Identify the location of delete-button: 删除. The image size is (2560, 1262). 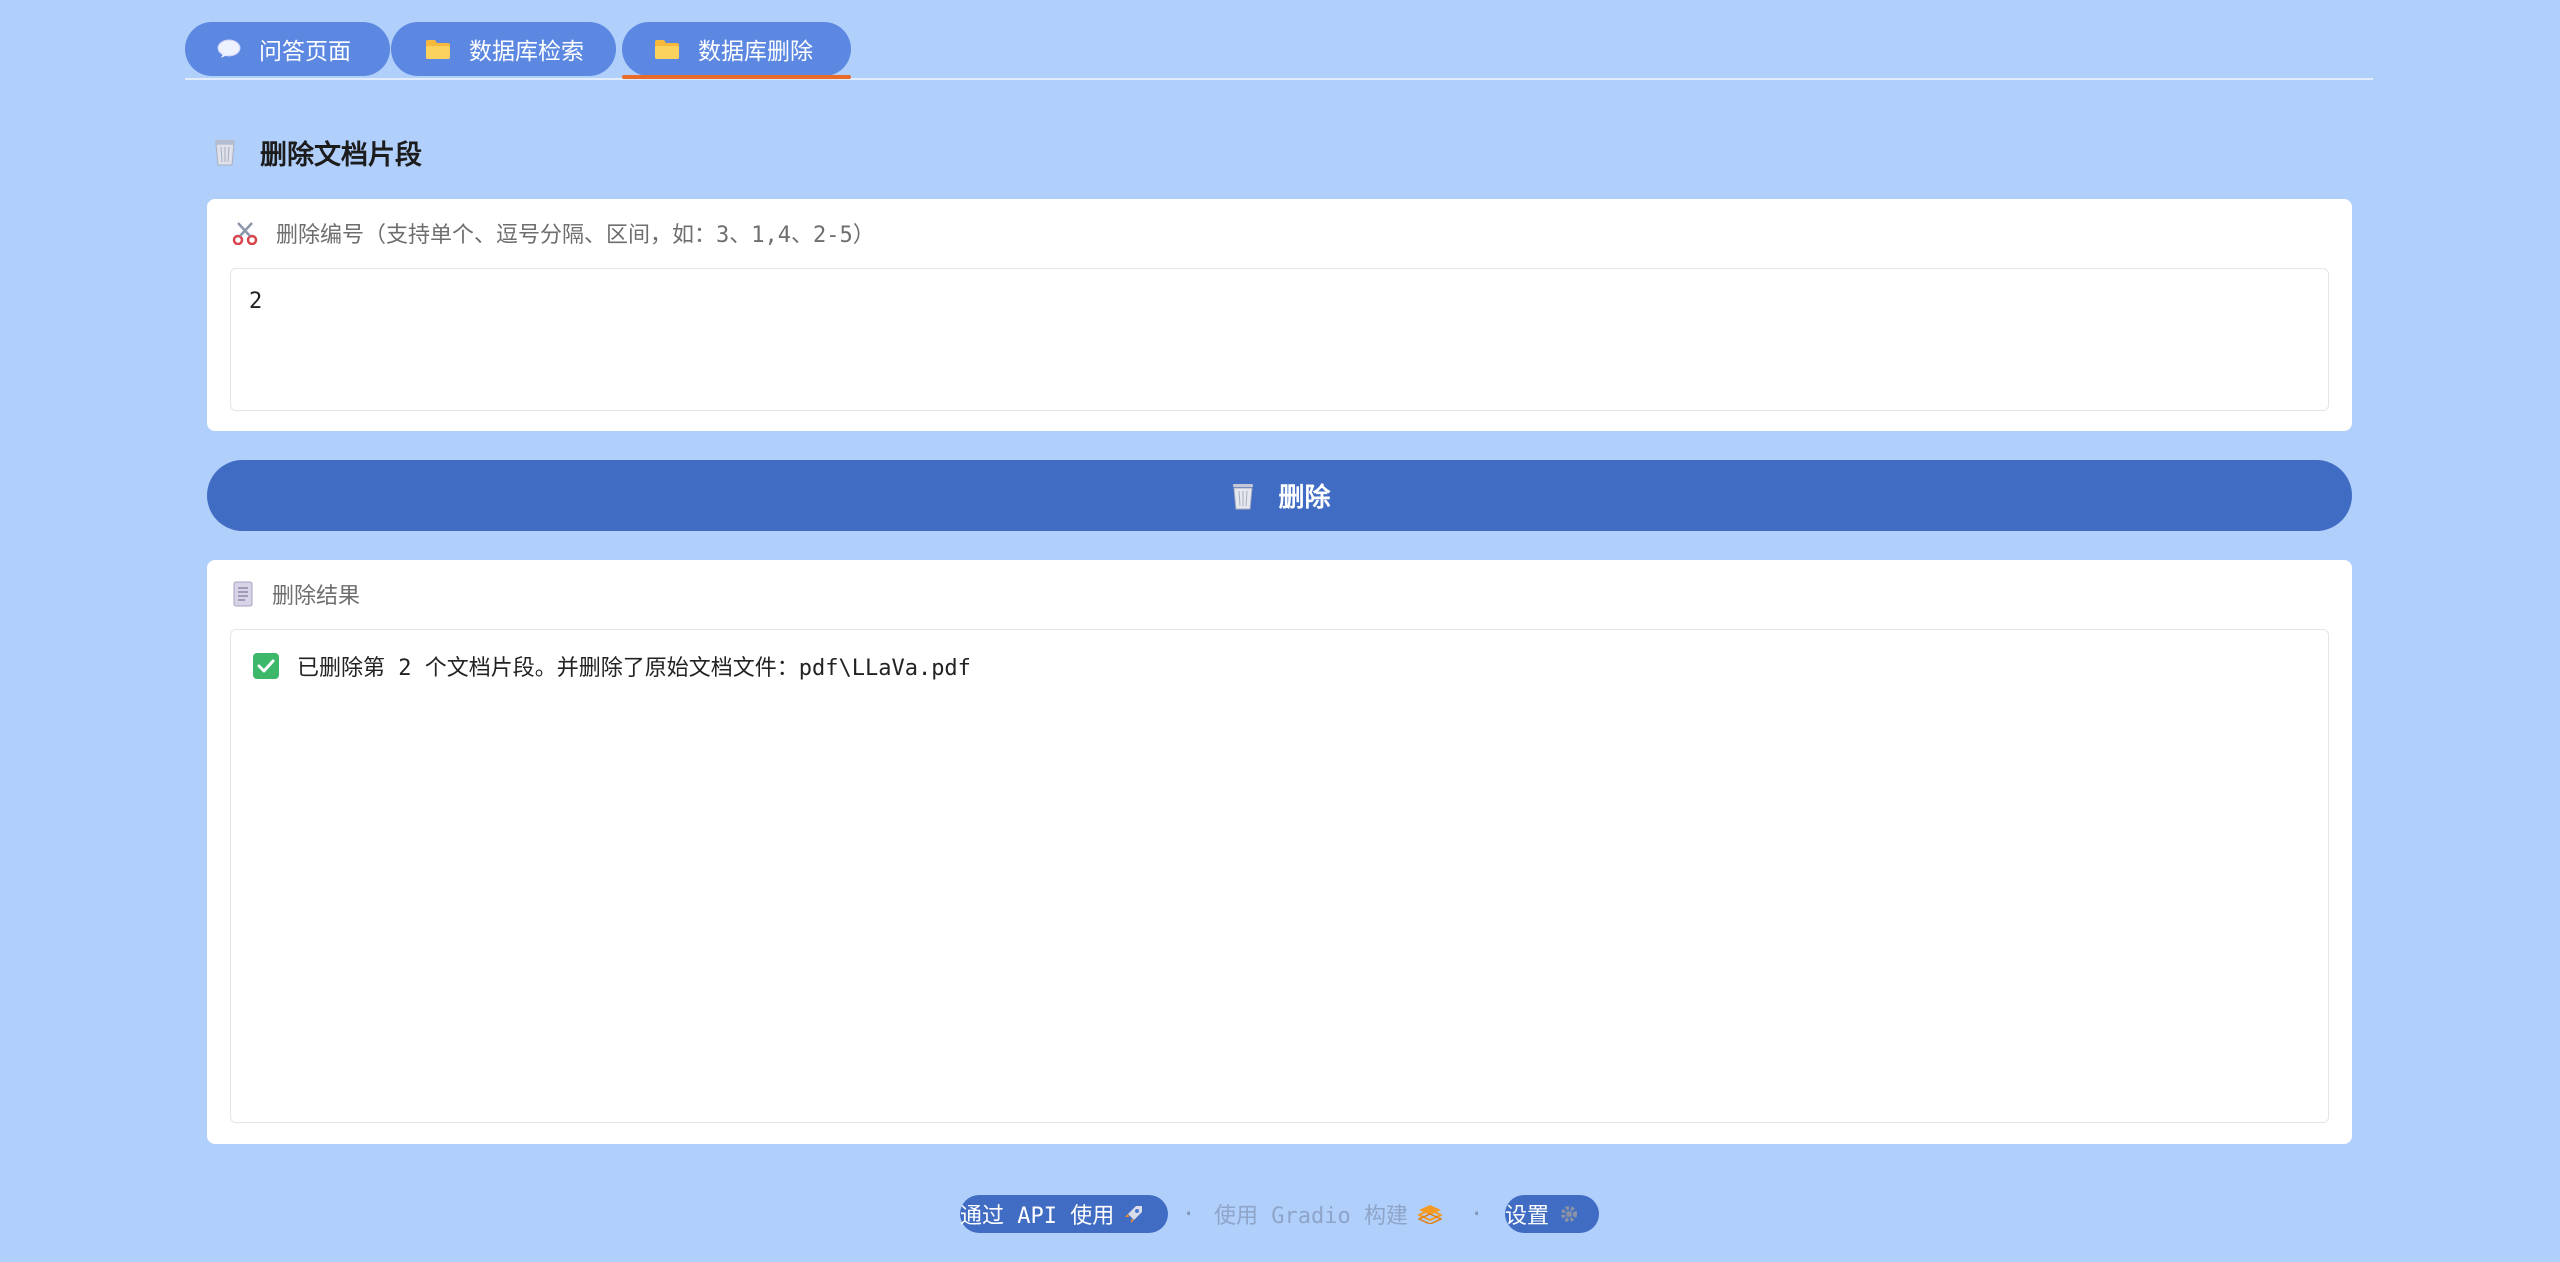
(1279, 495).